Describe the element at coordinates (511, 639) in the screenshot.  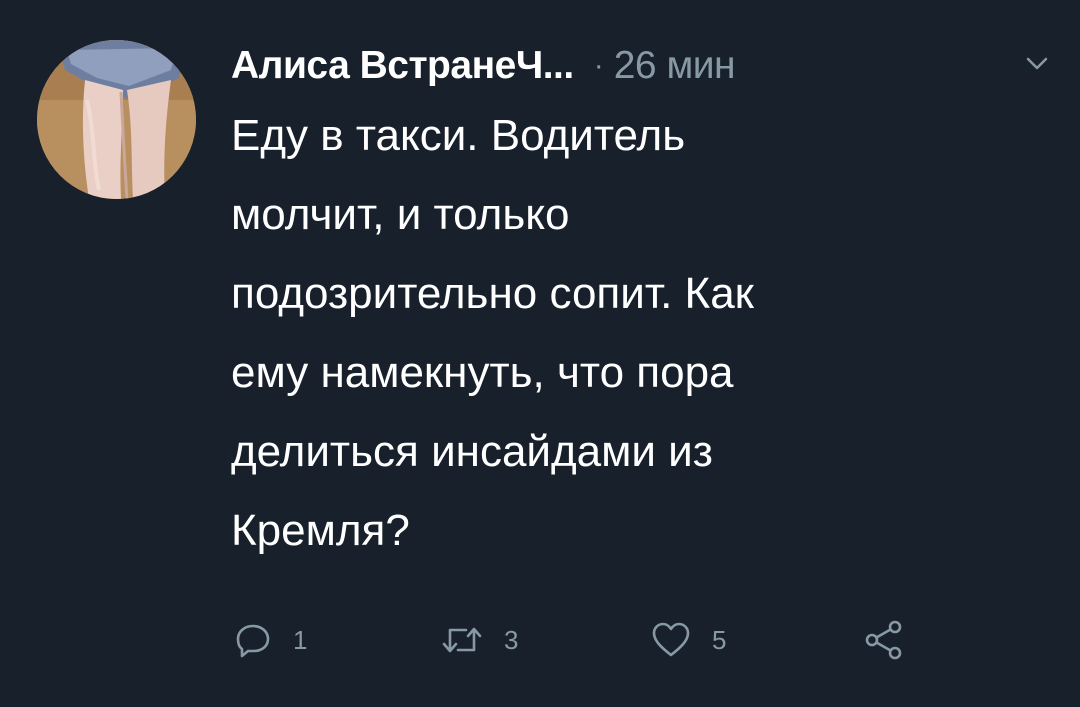
I see `retweet-count: 3` at that location.